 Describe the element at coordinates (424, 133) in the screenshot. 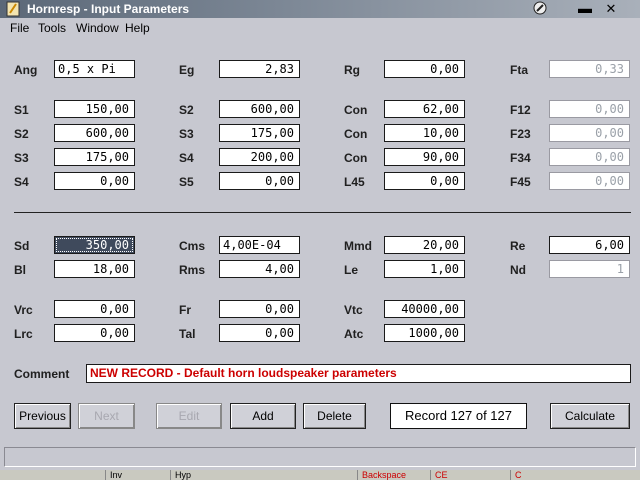

I see `field-con2: 10,00` at that location.